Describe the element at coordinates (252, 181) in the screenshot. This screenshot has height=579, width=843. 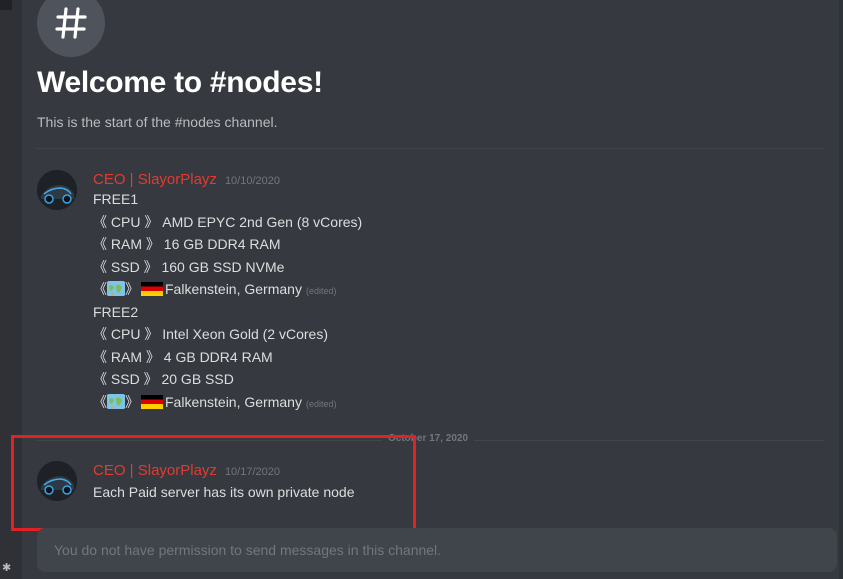
I see `message-timestamp: 10/10/2020` at that location.